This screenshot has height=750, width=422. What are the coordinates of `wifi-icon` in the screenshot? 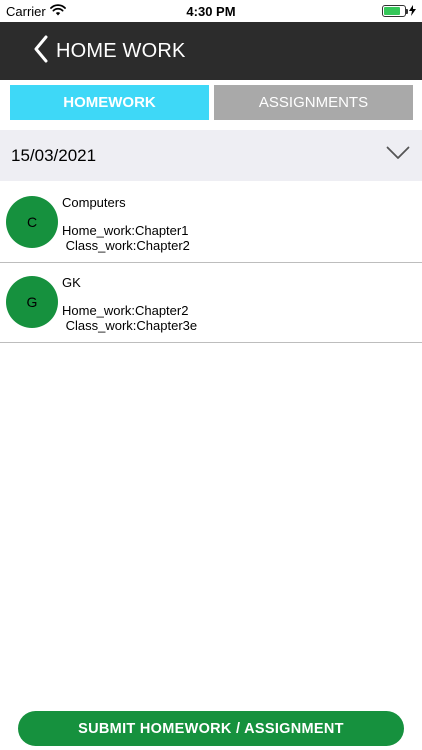 It's located at (57, 11).